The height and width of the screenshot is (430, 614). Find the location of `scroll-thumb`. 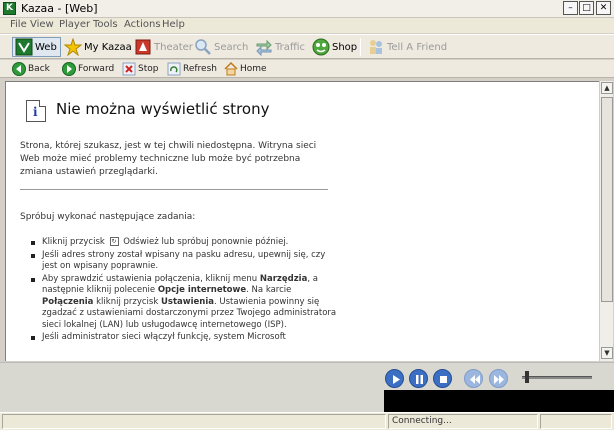

scroll-thumb is located at coordinates (607, 199).